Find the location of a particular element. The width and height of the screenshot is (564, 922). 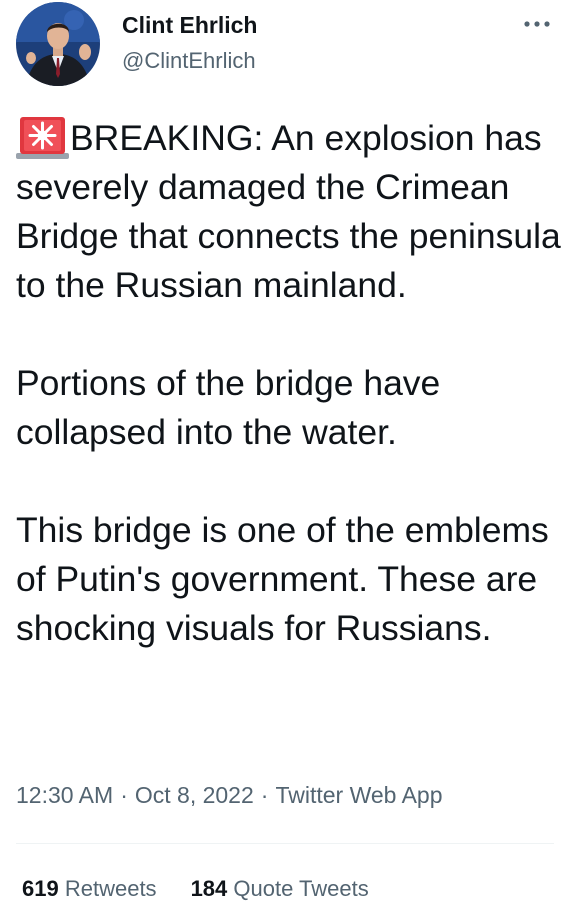

tweet-metadata: 12:30 AM · Oct 8, 2022 · Twitter Web App is located at coordinates (229, 795).